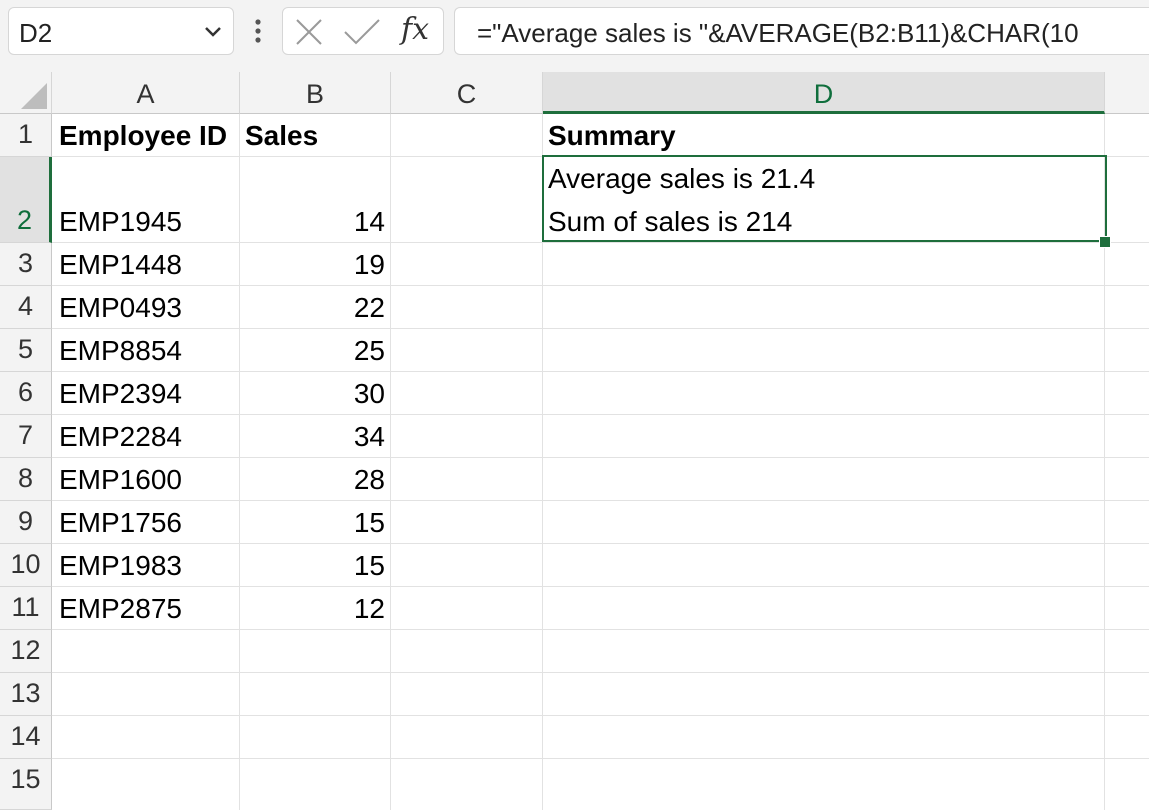 Image resolution: width=1149 pixels, height=810 pixels. What do you see at coordinates (146, 93) in the screenshot?
I see `column-header-a: A` at bounding box center [146, 93].